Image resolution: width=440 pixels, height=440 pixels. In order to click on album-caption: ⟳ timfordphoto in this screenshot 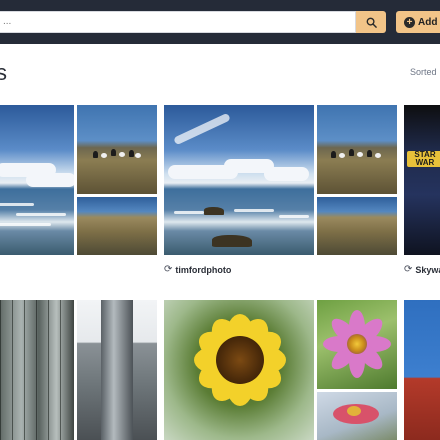, I will do `click(197, 269)`.